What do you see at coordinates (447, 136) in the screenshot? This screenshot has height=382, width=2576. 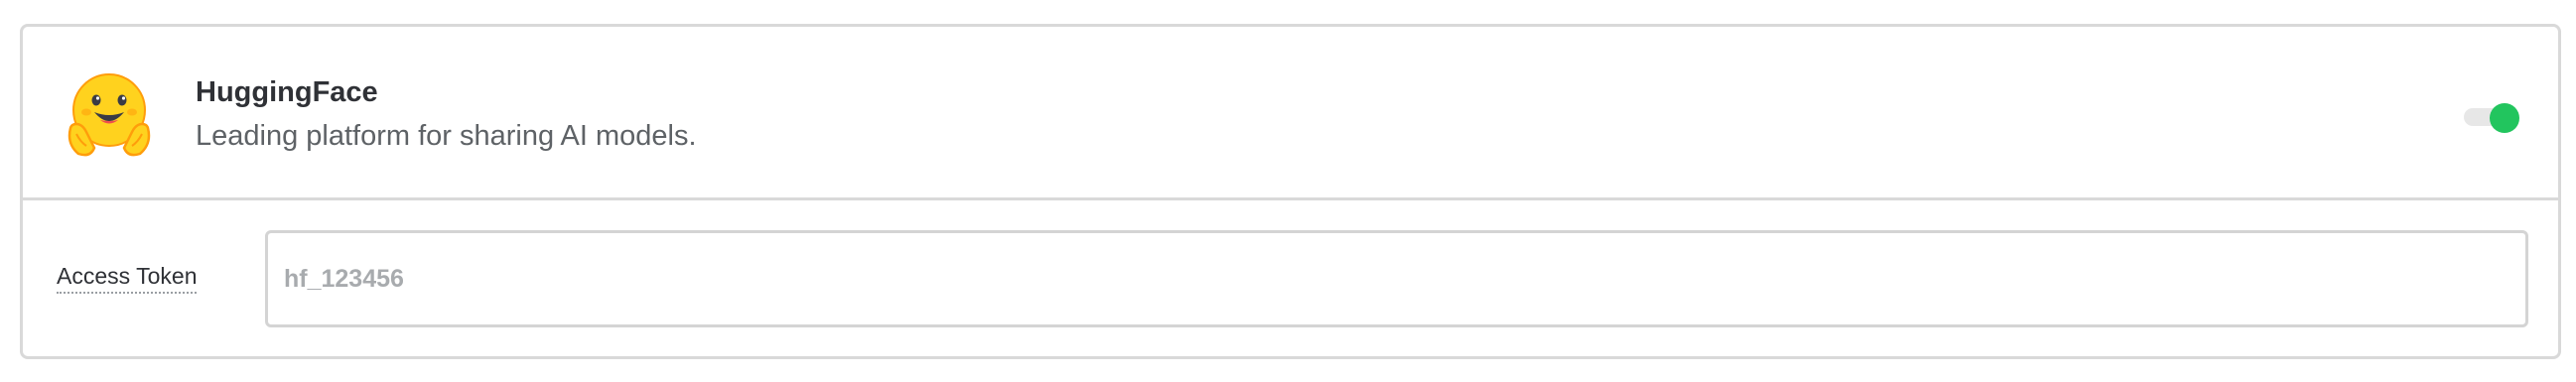 I see `provider-description: Leading platform for sharing AI models.` at bounding box center [447, 136].